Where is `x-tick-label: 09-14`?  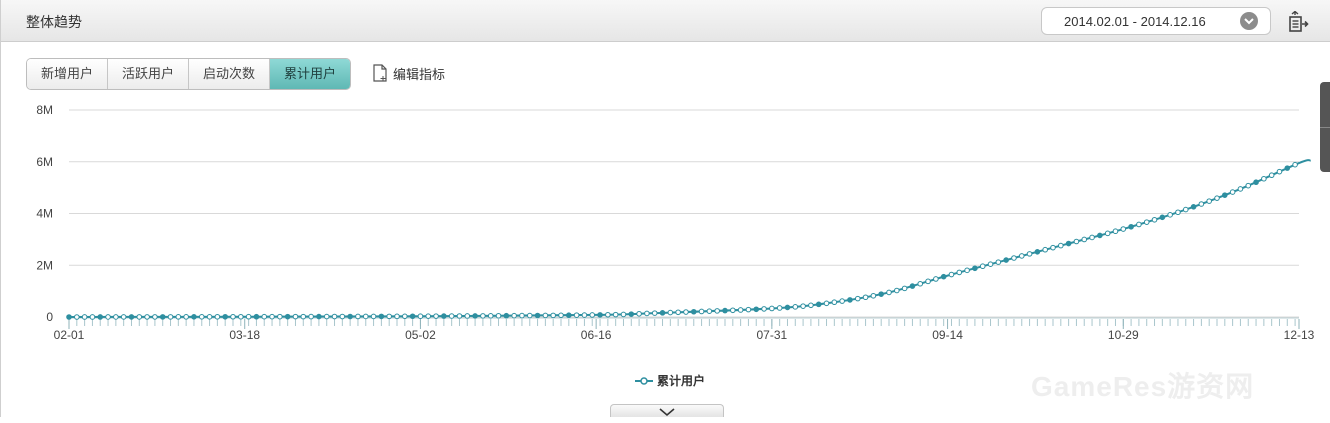 x-tick-label: 09-14 is located at coordinates (947, 335).